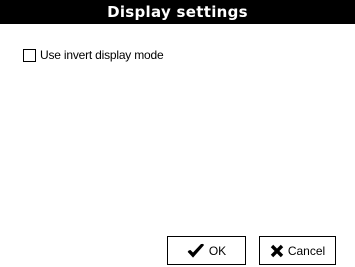 The height and width of the screenshot is (267, 355). I want to click on invert-display-label: Use invert display mode, so click(102, 55).